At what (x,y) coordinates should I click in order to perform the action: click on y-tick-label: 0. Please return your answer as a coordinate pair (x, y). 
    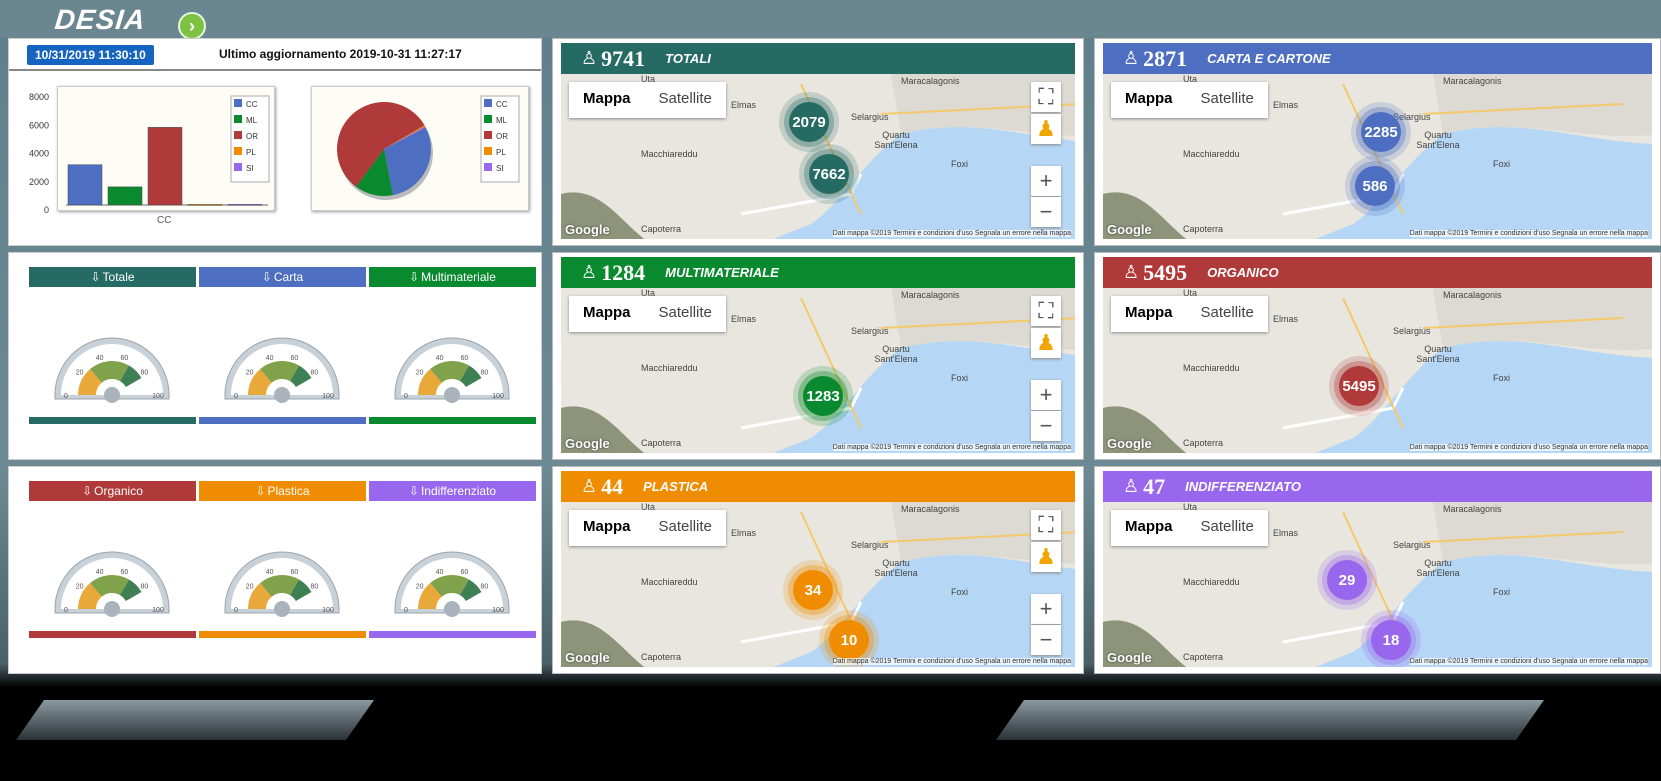
    Looking at the image, I should click on (46, 210).